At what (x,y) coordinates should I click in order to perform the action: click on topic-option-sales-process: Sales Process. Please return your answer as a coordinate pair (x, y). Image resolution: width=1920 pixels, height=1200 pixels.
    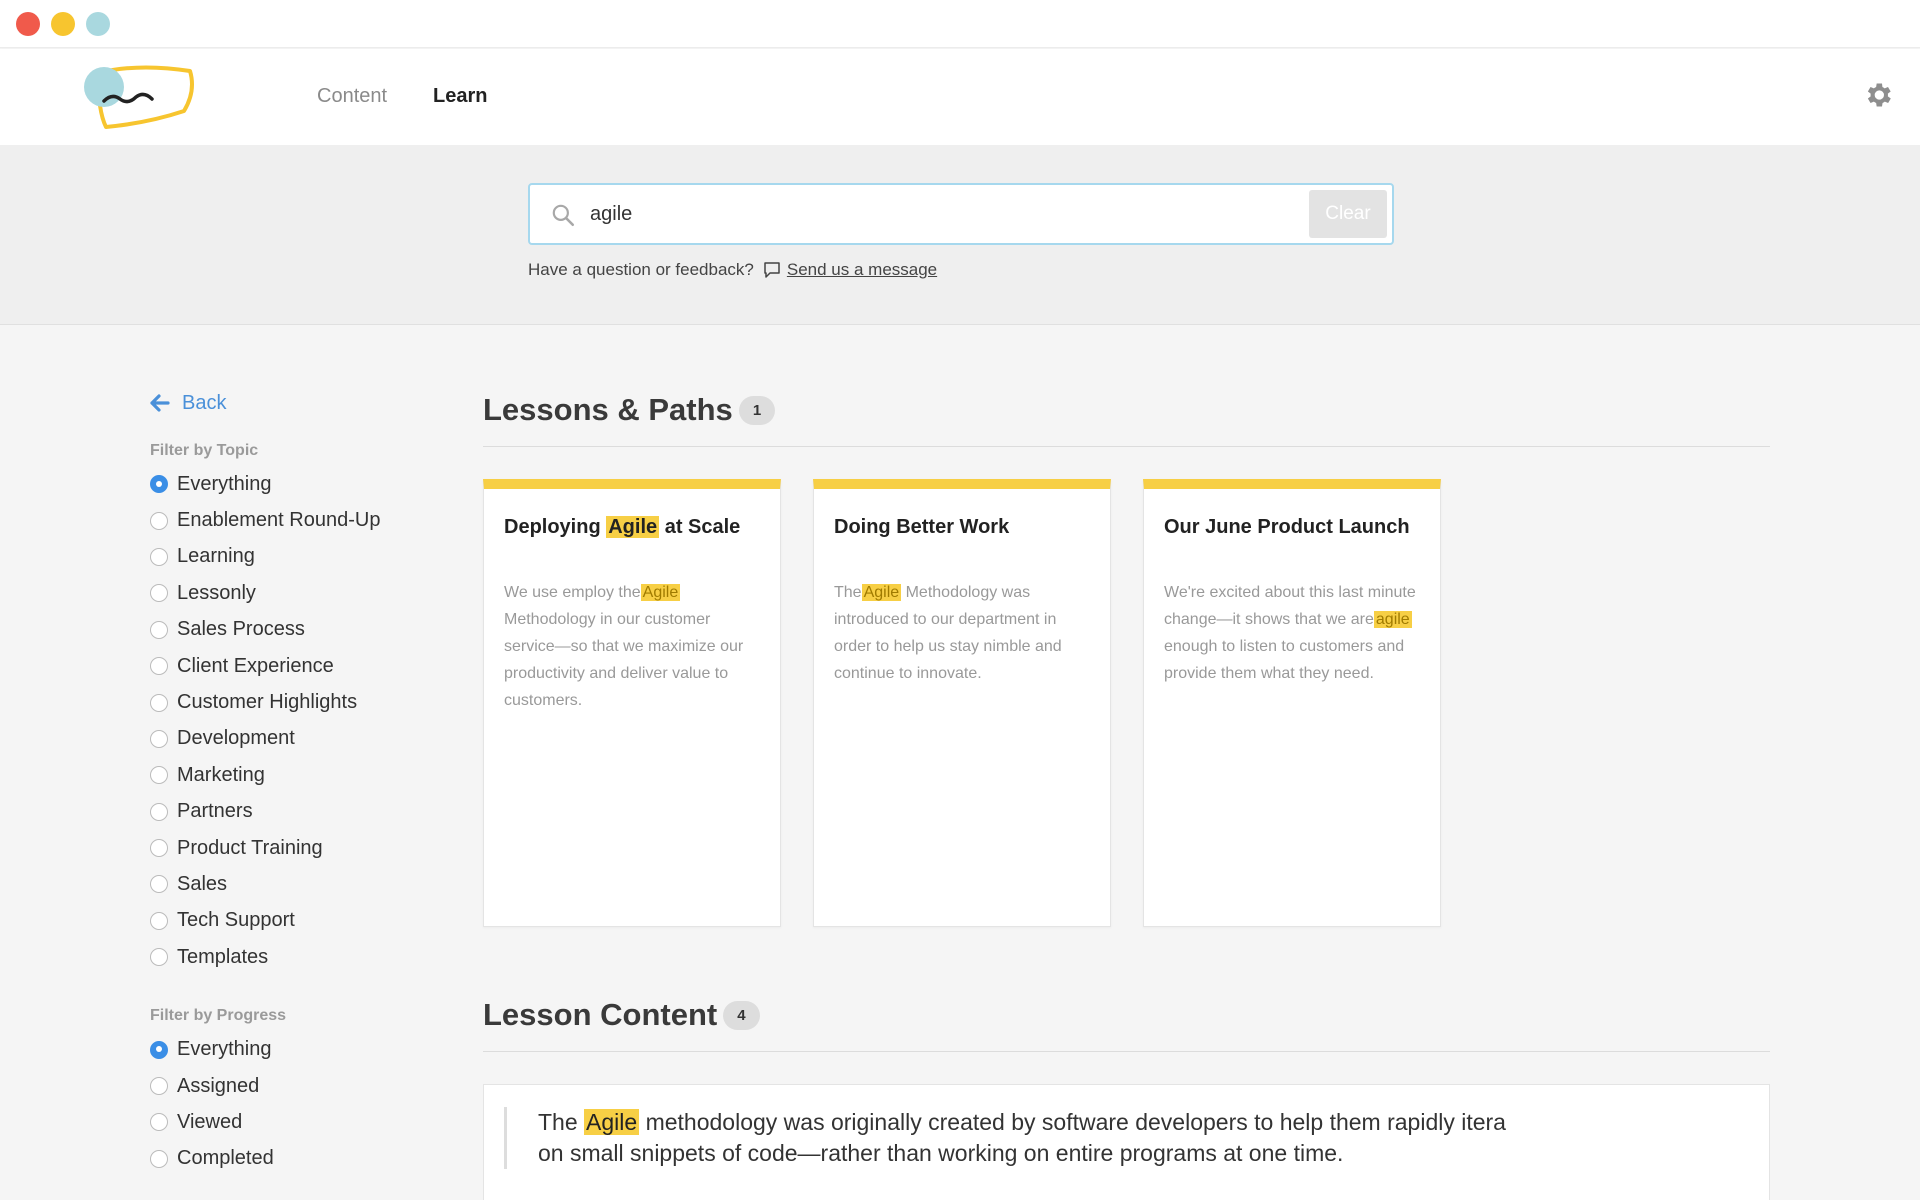
    Looking at the image, I should click on (300, 630).